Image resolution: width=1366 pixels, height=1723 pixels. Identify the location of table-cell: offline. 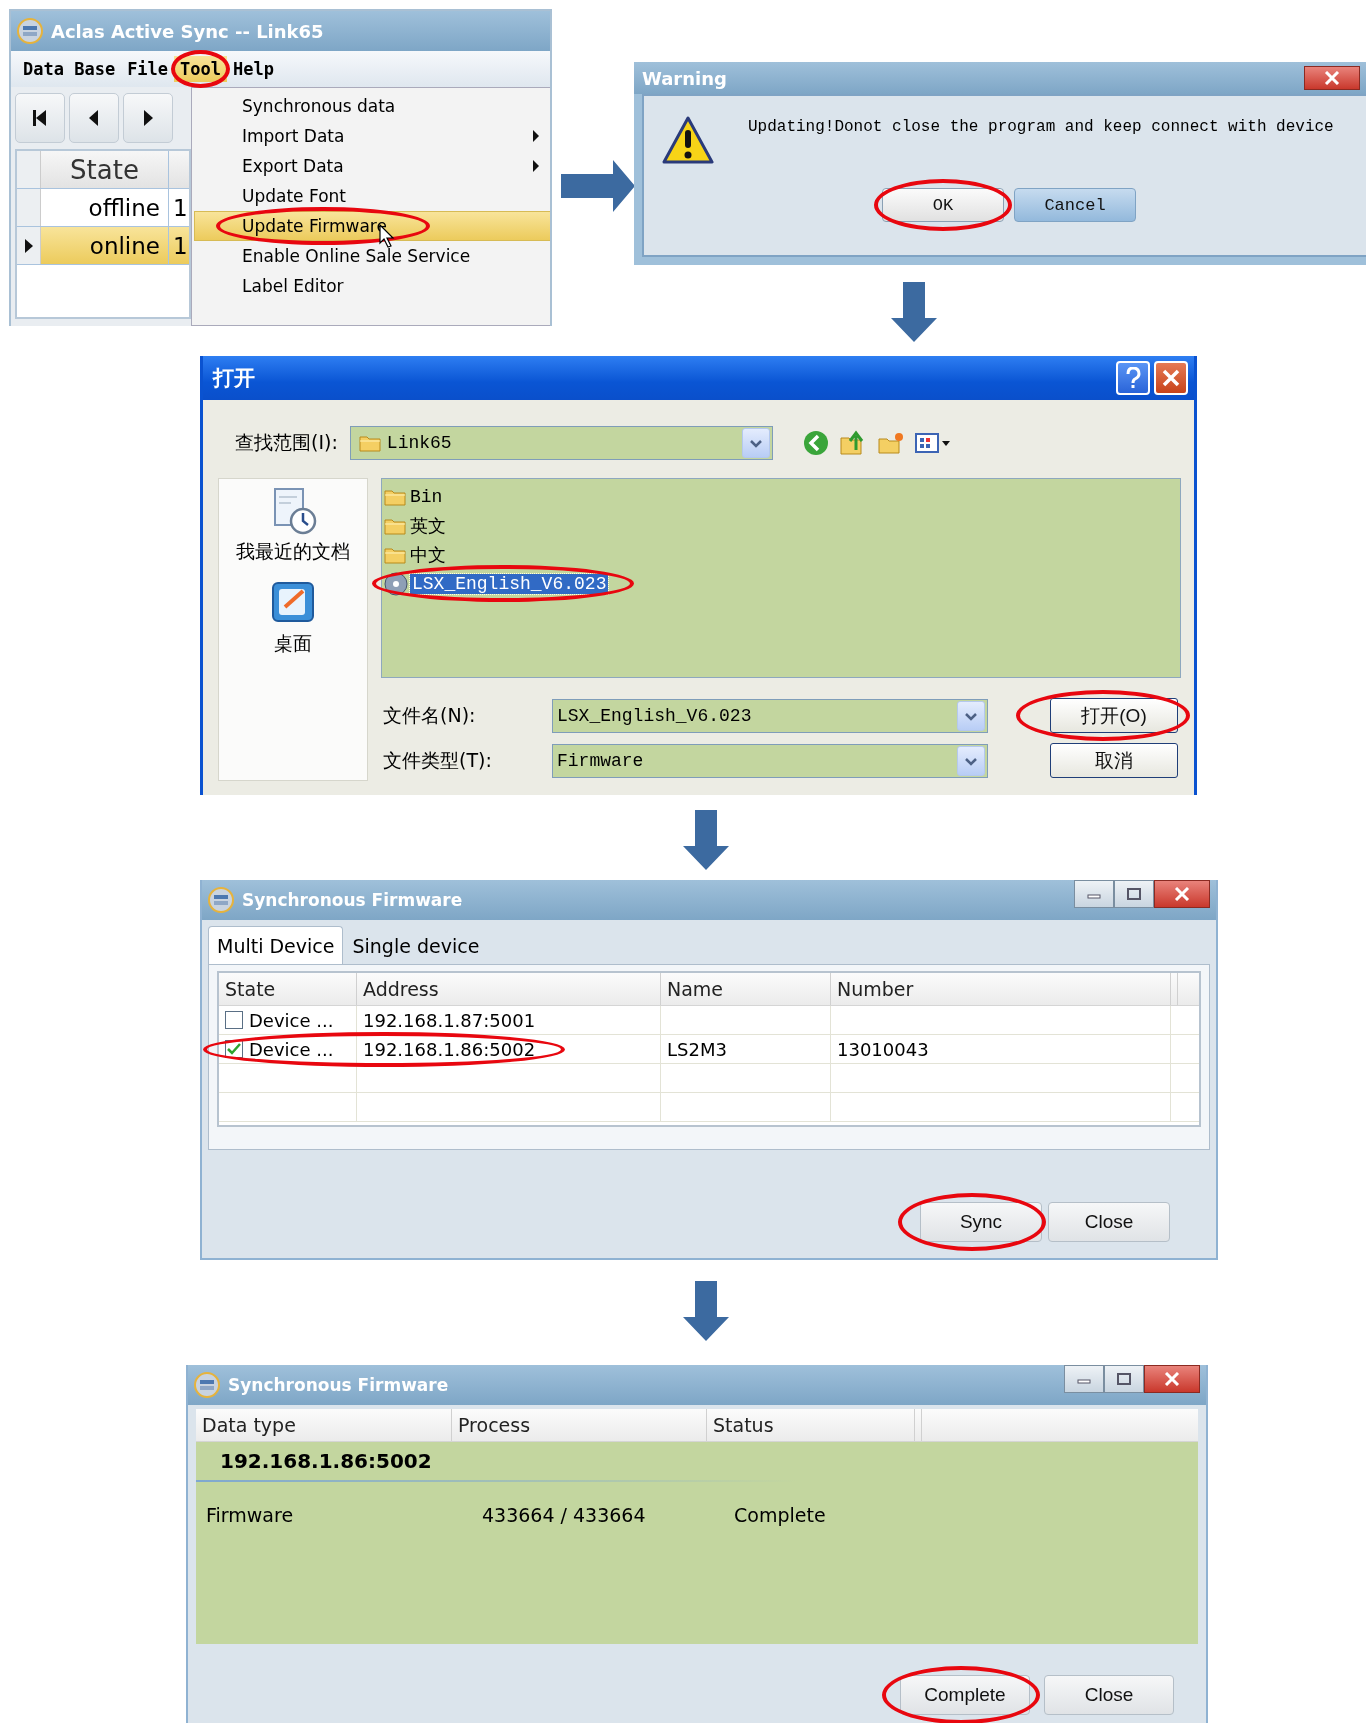
(105, 207).